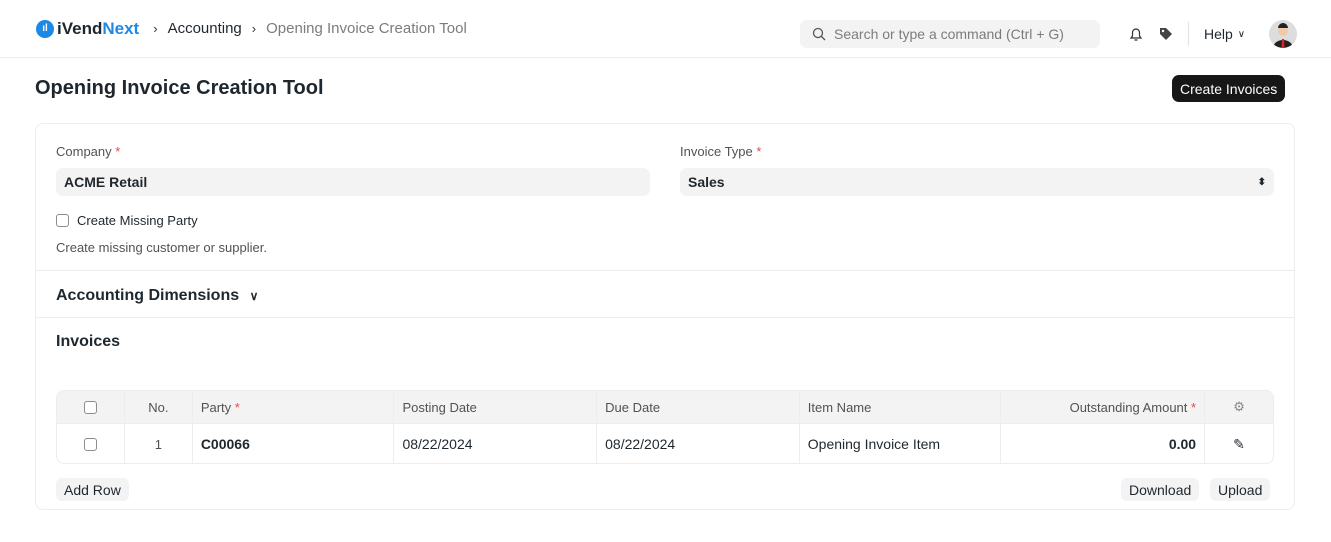 Image resolution: width=1331 pixels, height=542 pixels. Describe the element at coordinates (159, 407) in the screenshot. I see `header-no: No.` at that location.